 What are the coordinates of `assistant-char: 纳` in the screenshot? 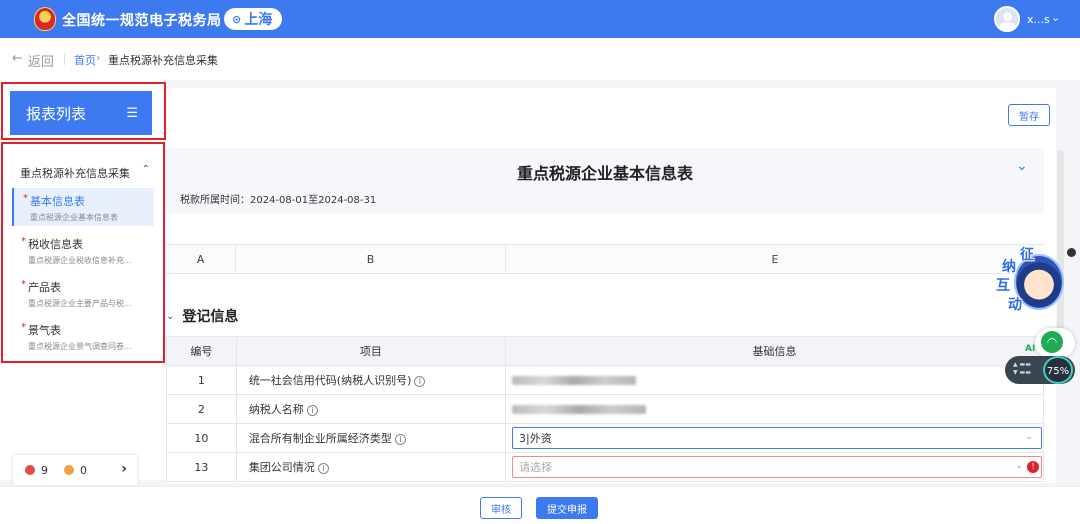 It's located at (1009, 267).